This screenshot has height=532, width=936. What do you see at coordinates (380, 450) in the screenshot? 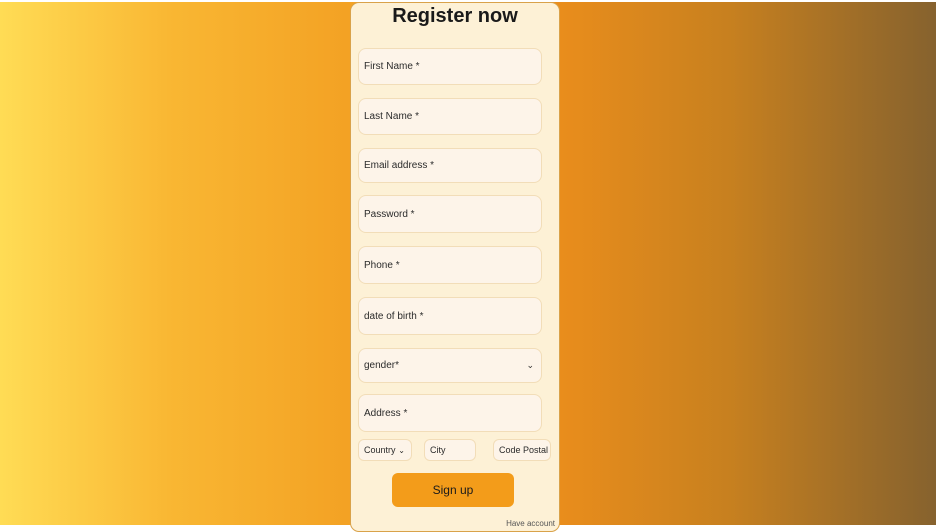
I see `country-label: Country` at bounding box center [380, 450].